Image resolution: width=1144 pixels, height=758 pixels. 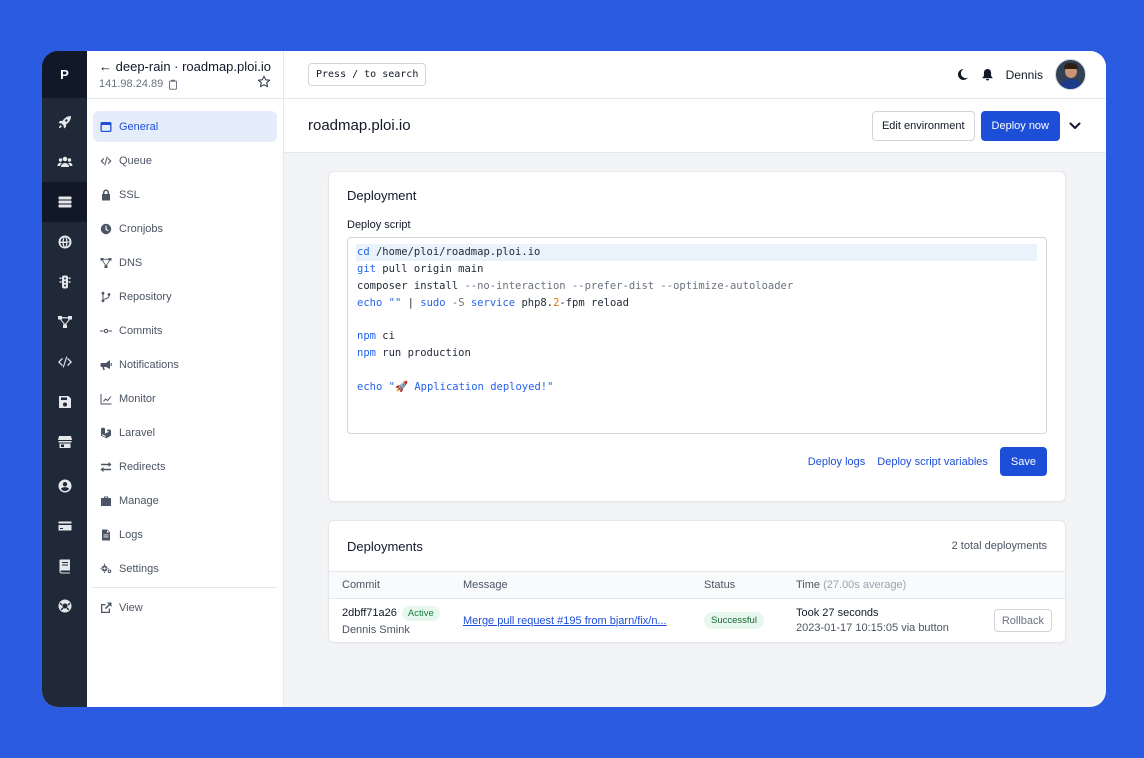 I want to click on nav-label: Notifications, so click(x=149, y=364).